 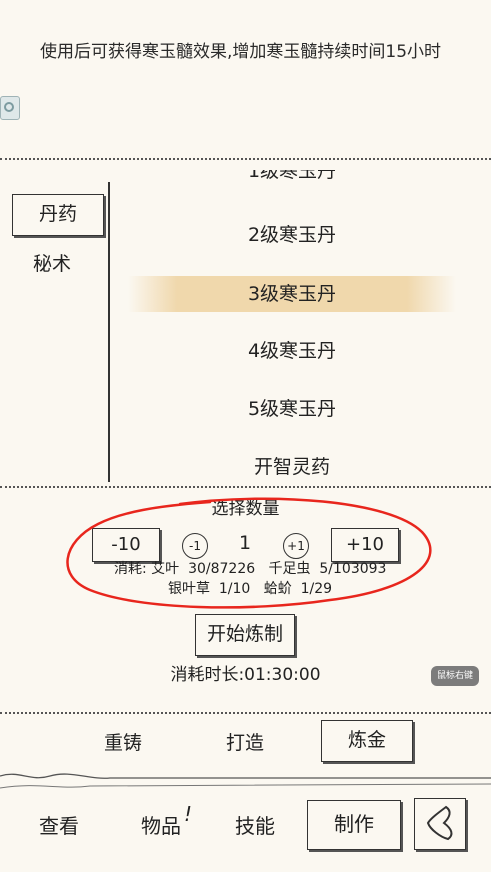 I want to click on item-description: 使用后可获得寒玉髓效果,增加寒玉髓持续时间15小时, so click(x=241, y=52).